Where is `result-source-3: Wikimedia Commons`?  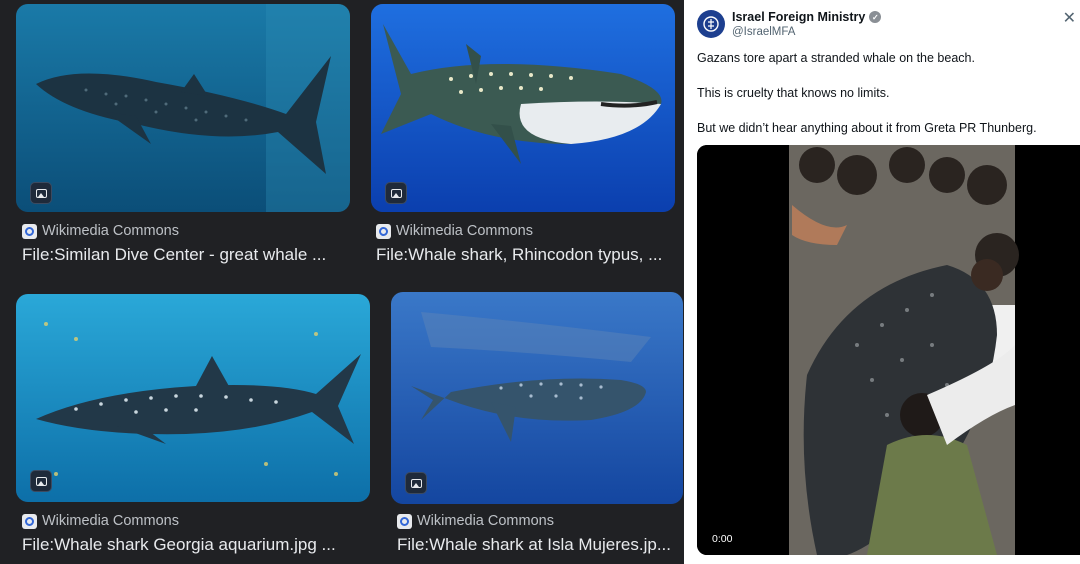
result-source-3: Wikimedia Commons is located at coordinates (100, 521).